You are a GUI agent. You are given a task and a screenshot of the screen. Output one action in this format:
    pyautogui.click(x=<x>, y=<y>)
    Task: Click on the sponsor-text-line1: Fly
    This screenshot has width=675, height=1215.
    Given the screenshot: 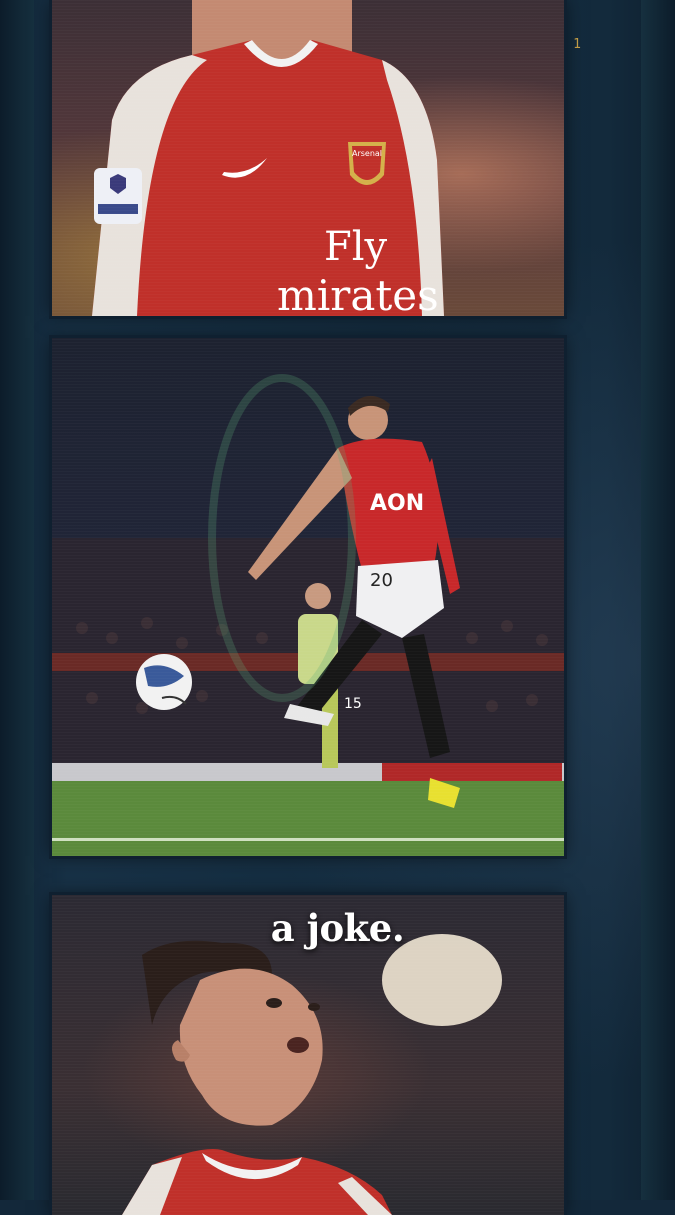 What is the action you would take?
    pyautogui.click(x=356, y=247)
    